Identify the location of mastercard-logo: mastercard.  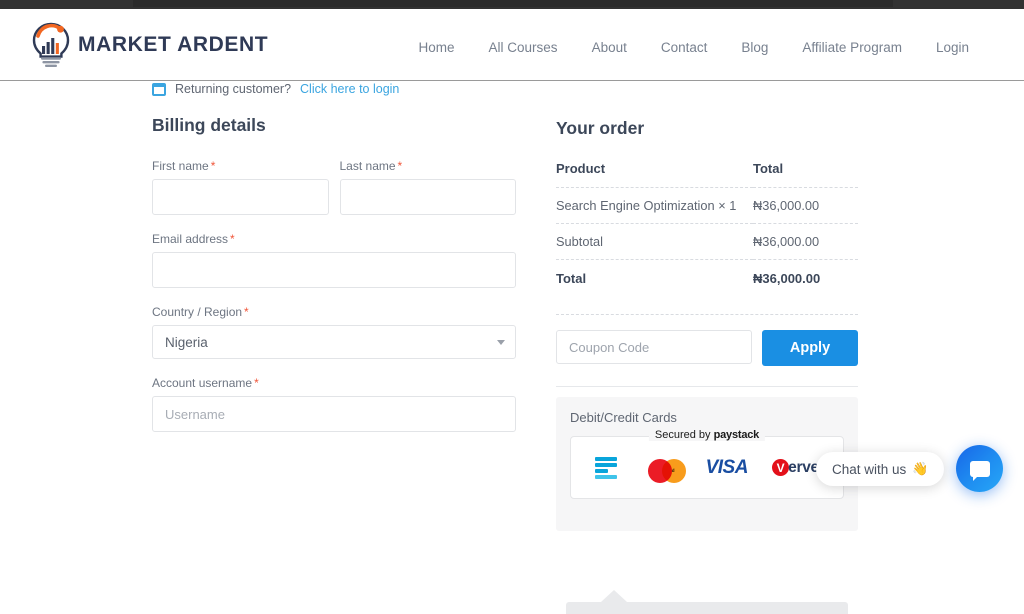
(663, 470).